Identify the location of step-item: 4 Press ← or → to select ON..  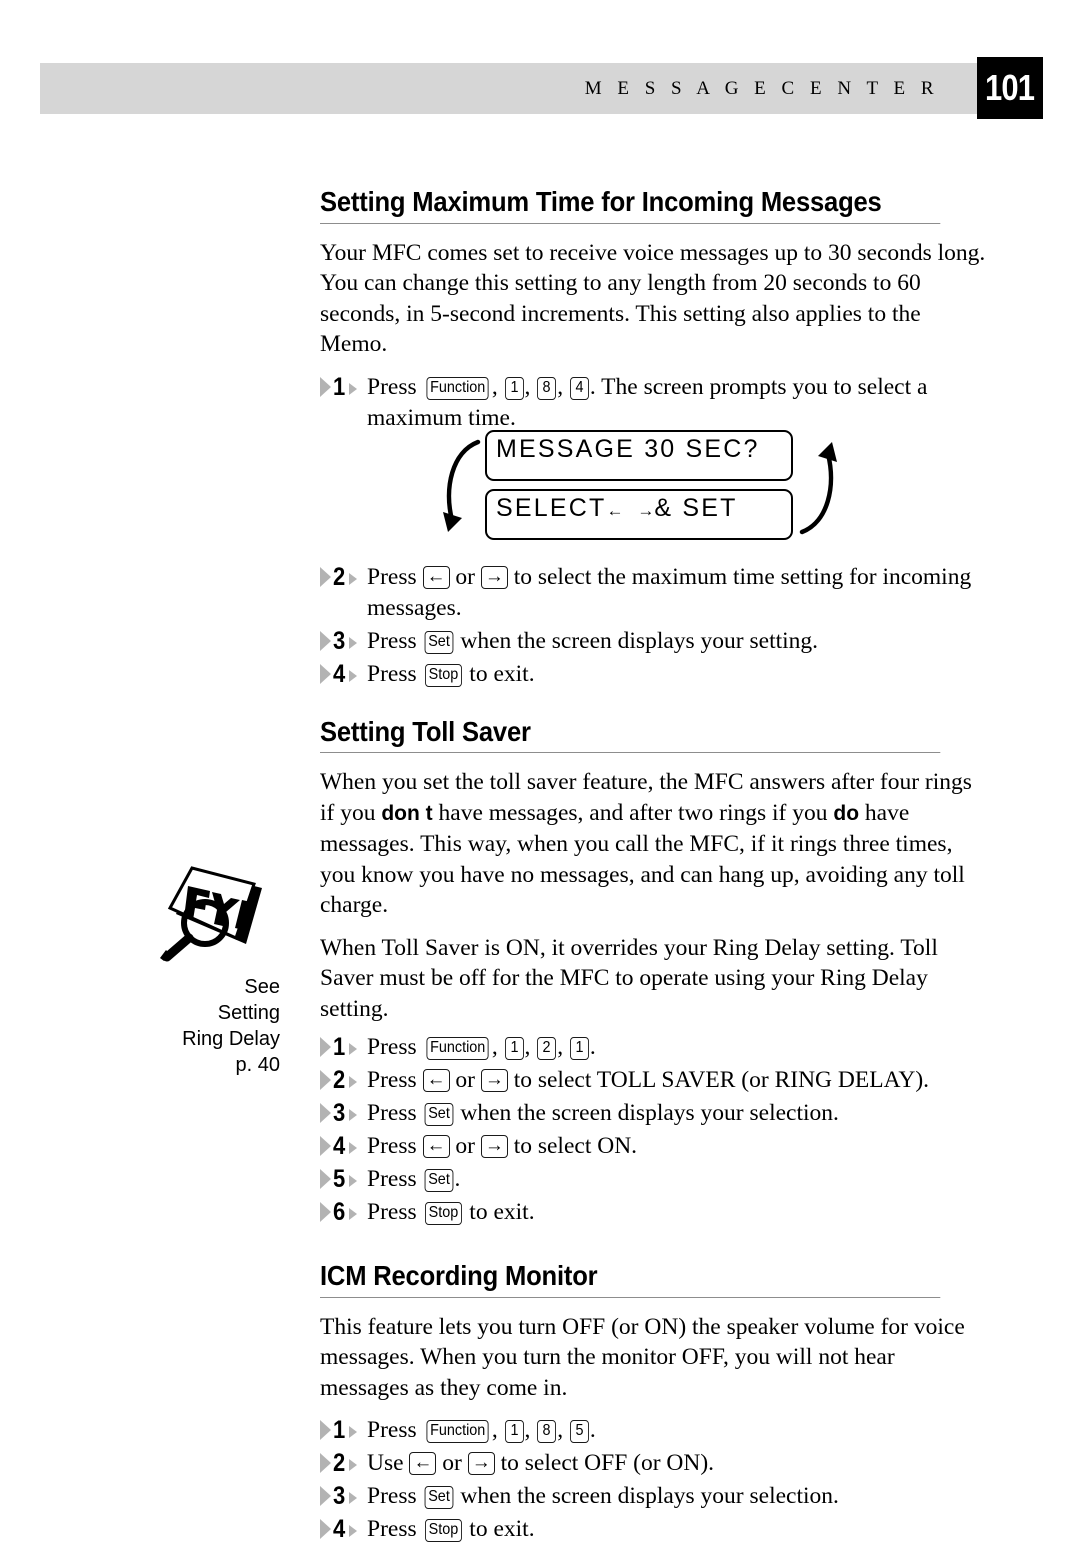
(653, 1146).